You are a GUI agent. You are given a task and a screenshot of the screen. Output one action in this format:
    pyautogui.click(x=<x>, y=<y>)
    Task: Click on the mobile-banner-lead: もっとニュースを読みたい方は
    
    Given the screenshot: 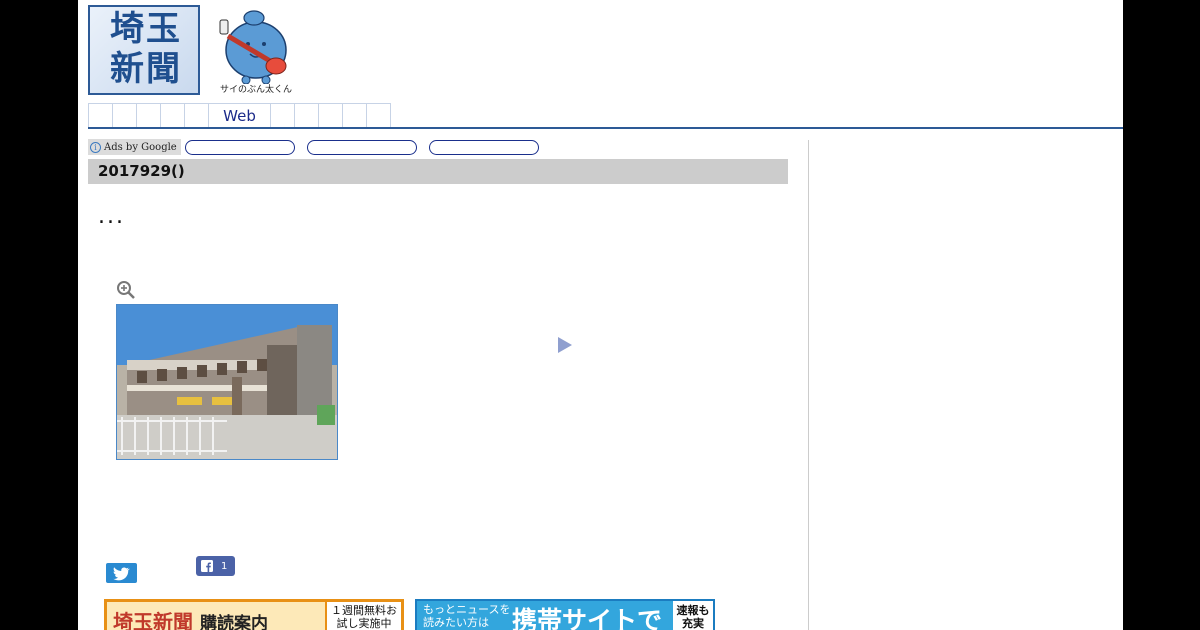 What is the action you would take?
    pyautogui.click(x=467, y=616)
    